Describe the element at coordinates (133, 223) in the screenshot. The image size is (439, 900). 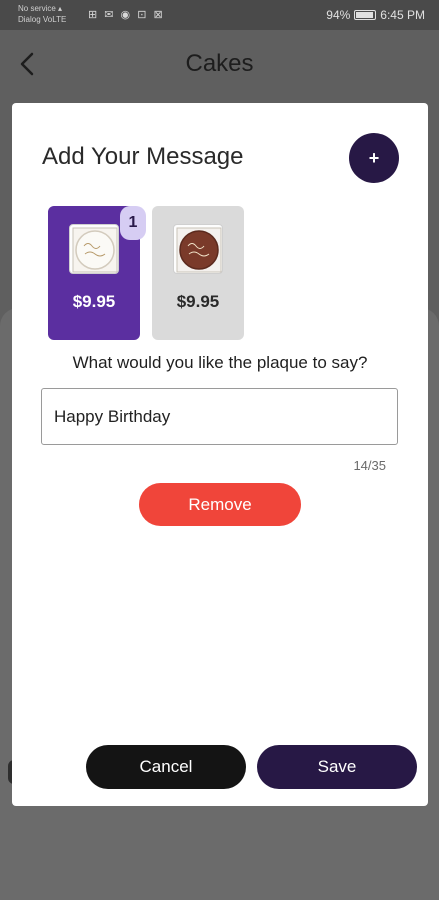
I see `quantity-badge: 1` at that location.